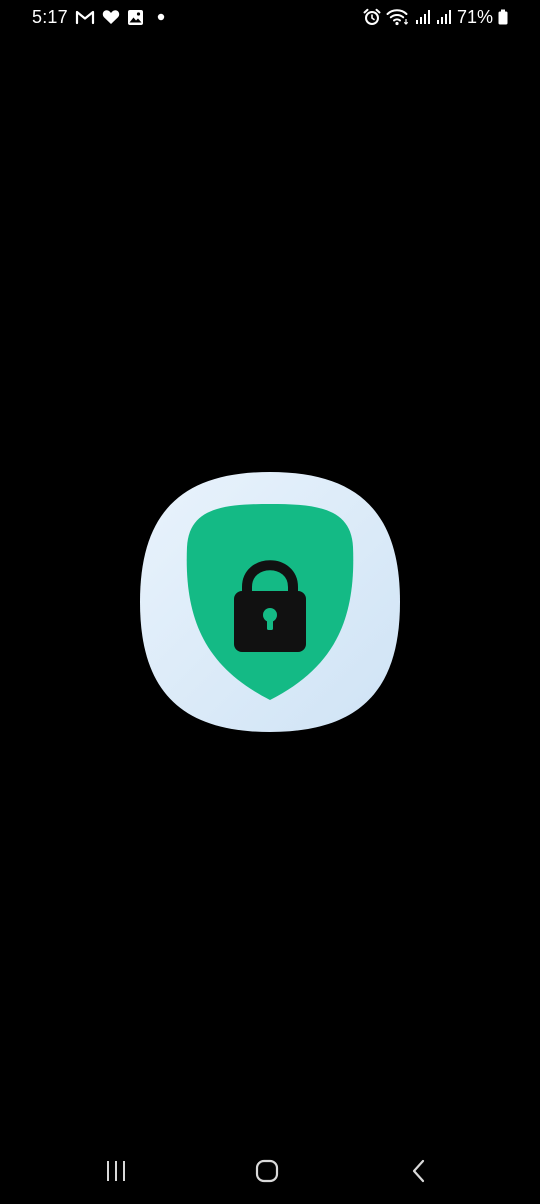  Describe the element at coordinates (372, 17) in the screenshot. I see `alarm-icon` at that location.